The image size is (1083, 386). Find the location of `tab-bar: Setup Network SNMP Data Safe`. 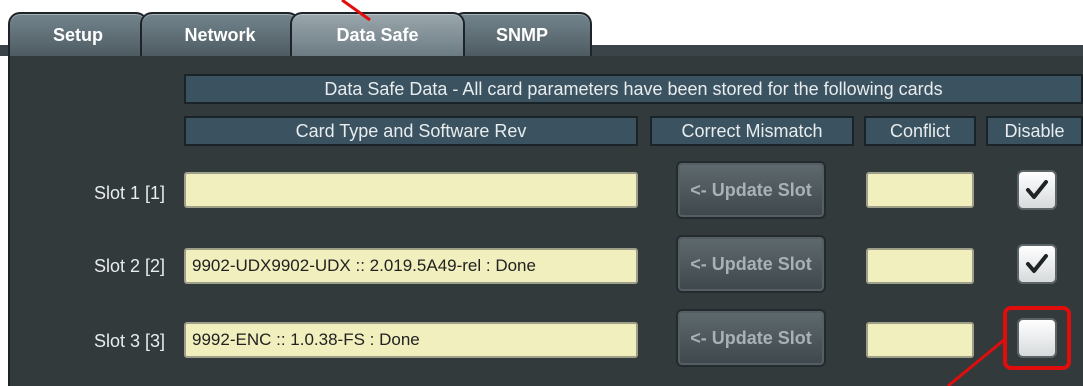

tab-bar: Setup Network SNMP Data Safe is located at coordinates (541, 28).